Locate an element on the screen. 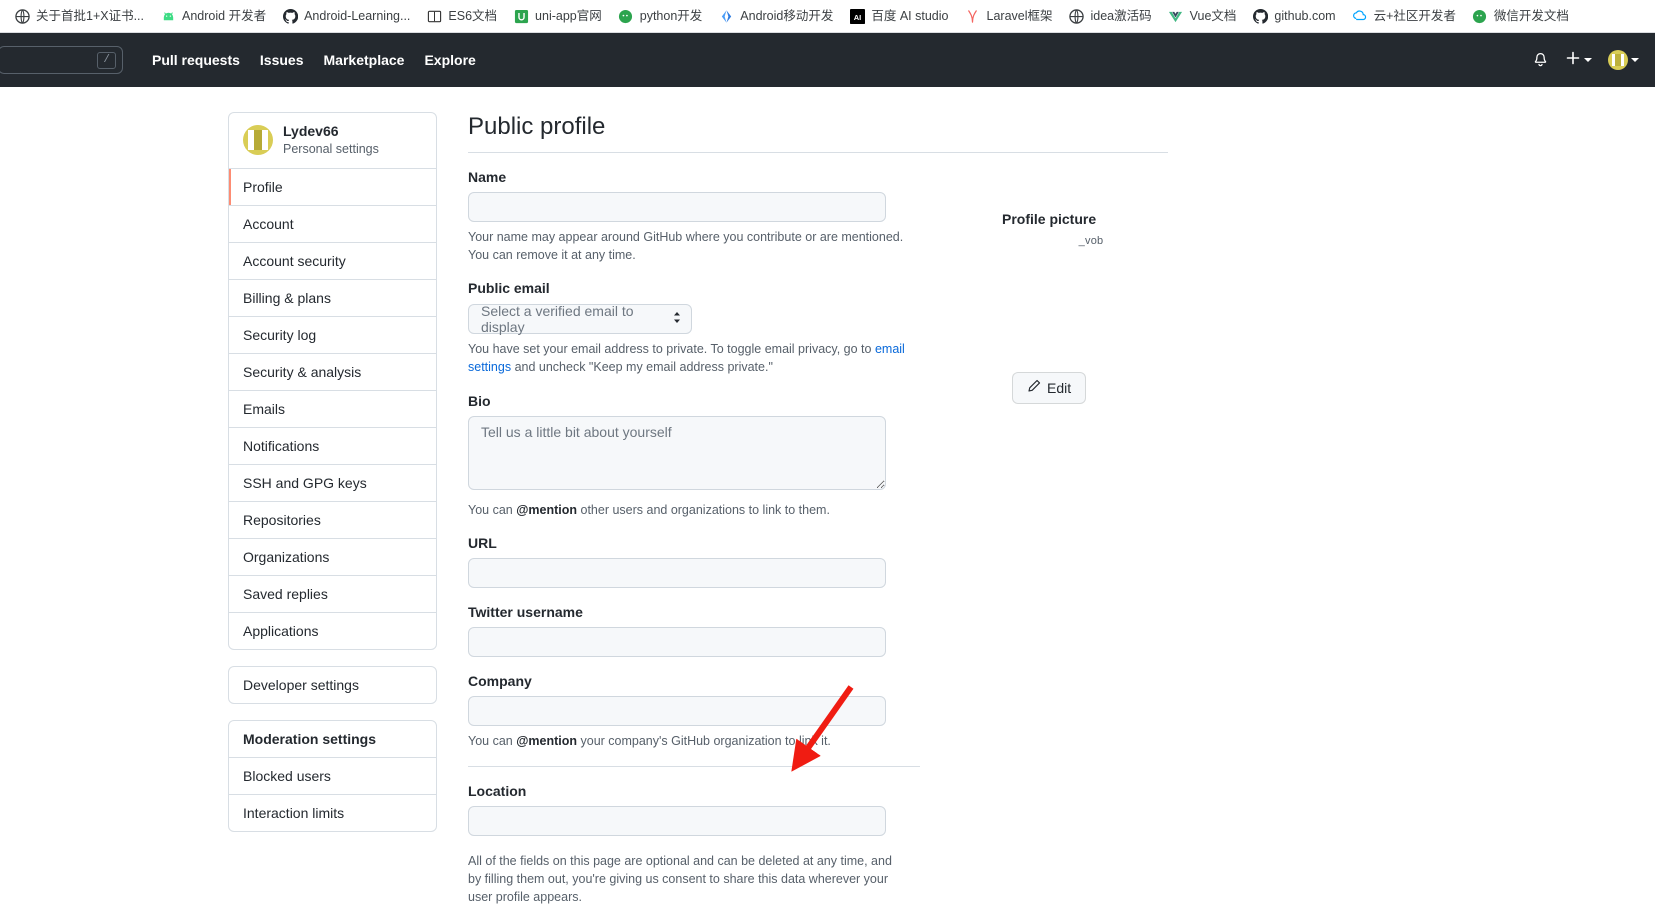 Image resolution: width=1655 pixels, height=917 pixels. search-input: / is located at coordinates (61, 60).